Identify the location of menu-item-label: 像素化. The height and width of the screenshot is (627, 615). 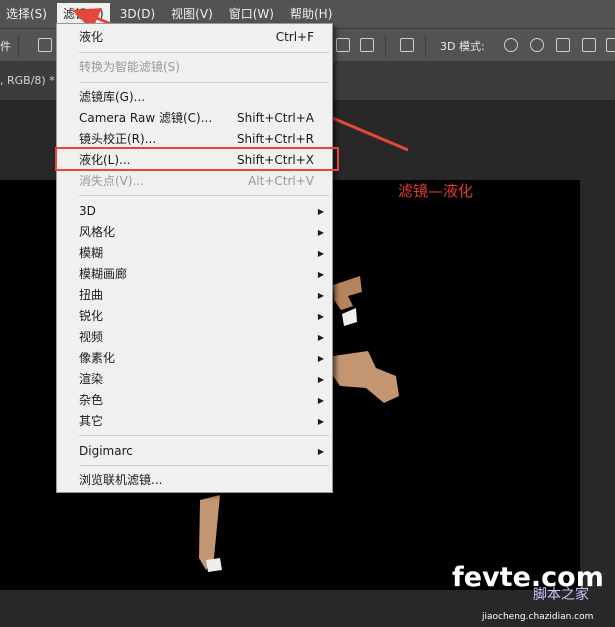
(97, 358).